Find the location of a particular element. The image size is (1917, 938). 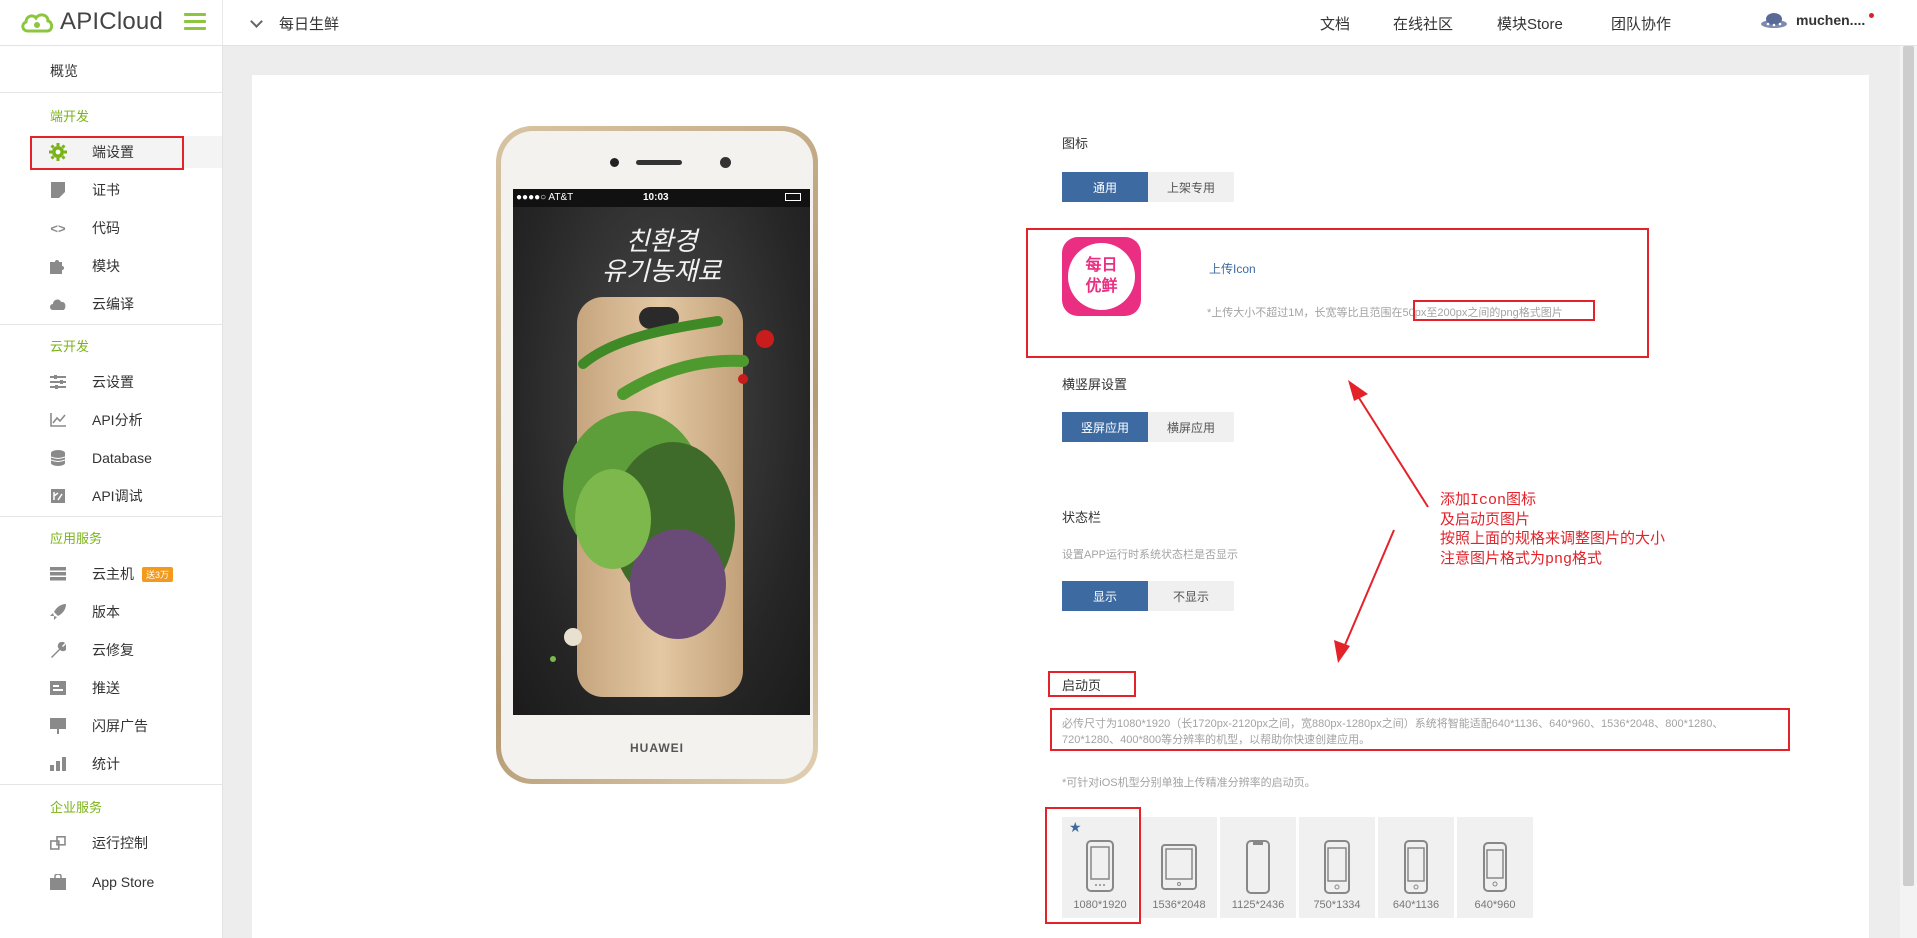

earpiece is located at coordinates (659, 162).